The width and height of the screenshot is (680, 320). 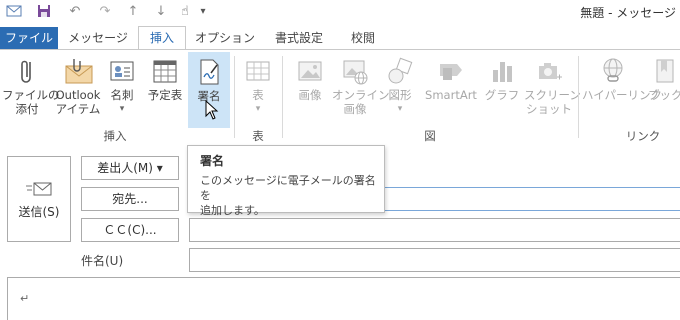 What do you see at coordinates (203, 12) in the screenshot?
I see `customize-qat-icon: ▾` at bounding box center [203, 12].